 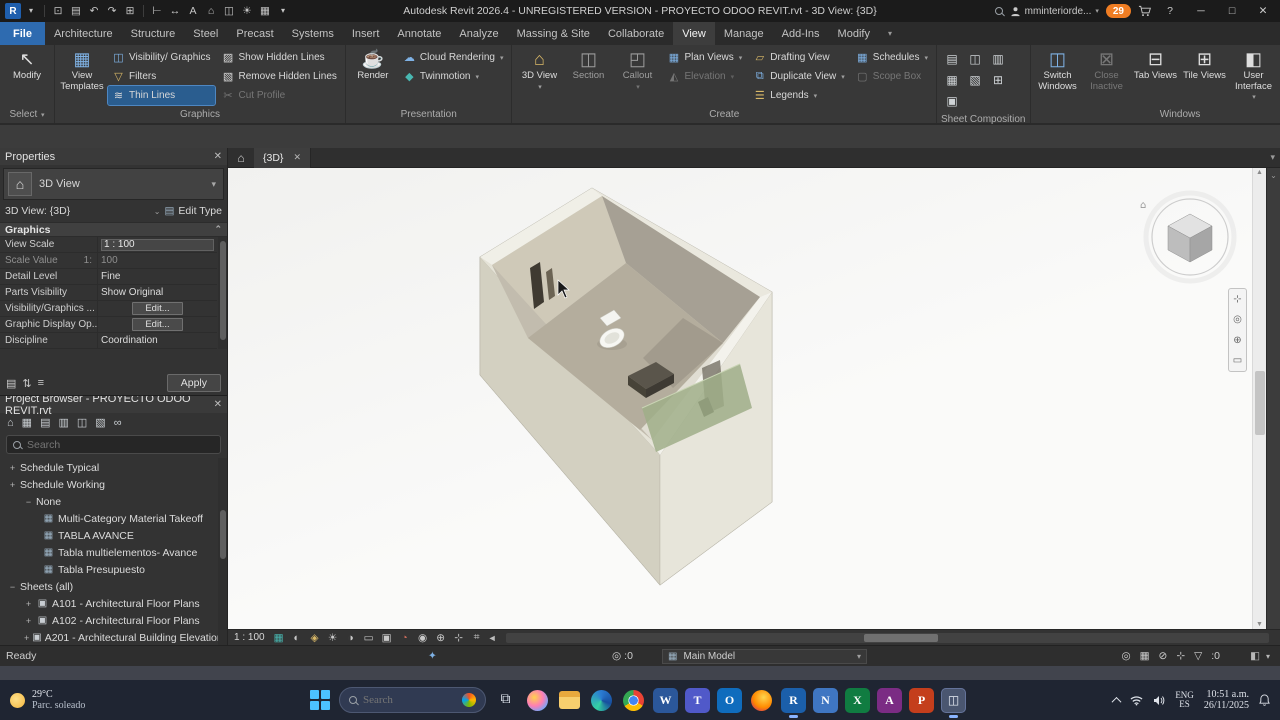 What do you see at coordinates (1272, 157) in the screenshot?
I see `view-tab-list-chevron-icon: ▾` at bounding box center [1272, 157].